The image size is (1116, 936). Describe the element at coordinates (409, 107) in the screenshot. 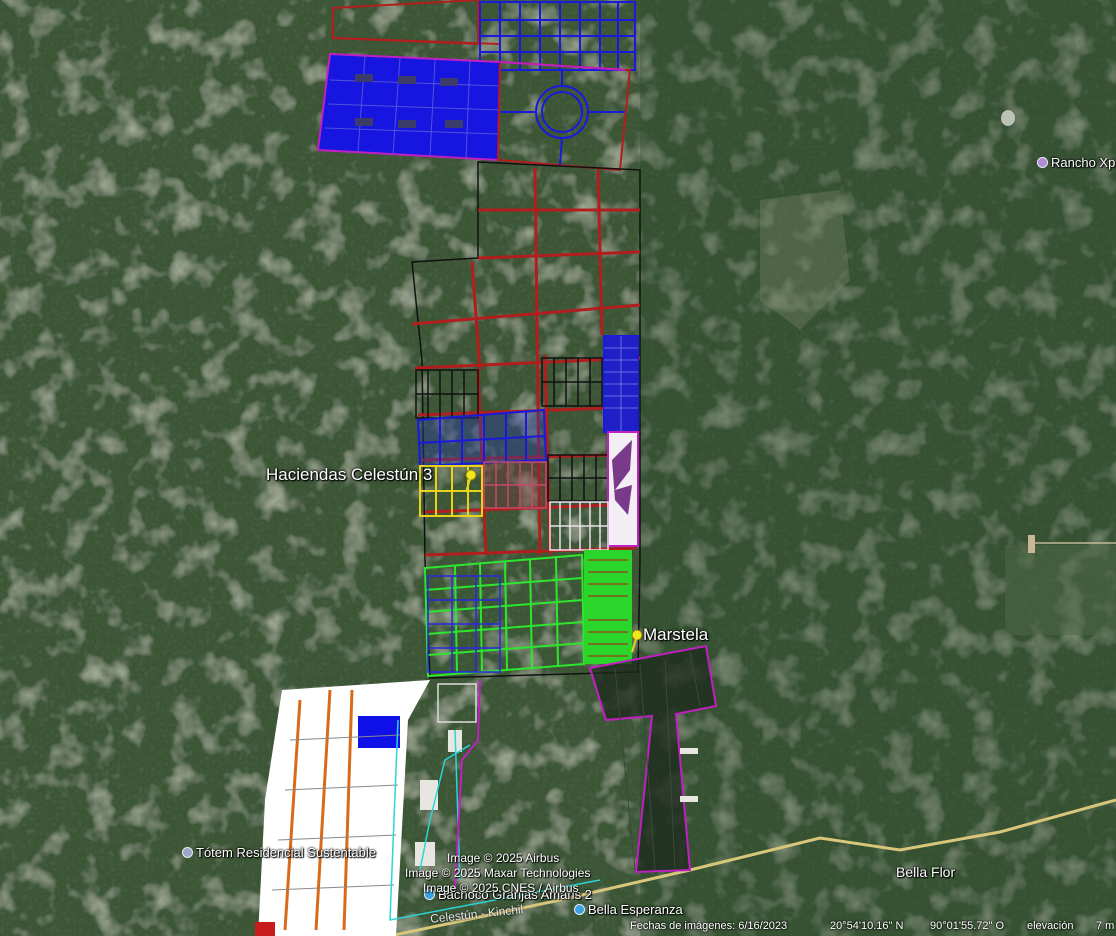

I see `blue-lots-block` at that location.